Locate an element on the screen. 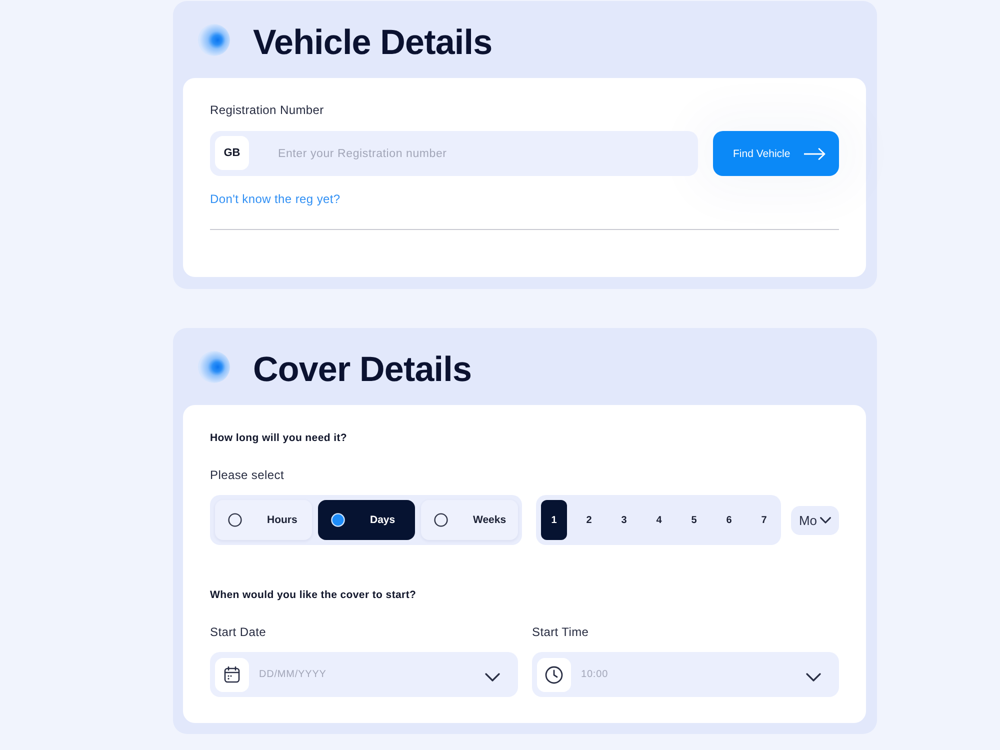  duration-count-option: 6 is located at coordinates (729, 520).